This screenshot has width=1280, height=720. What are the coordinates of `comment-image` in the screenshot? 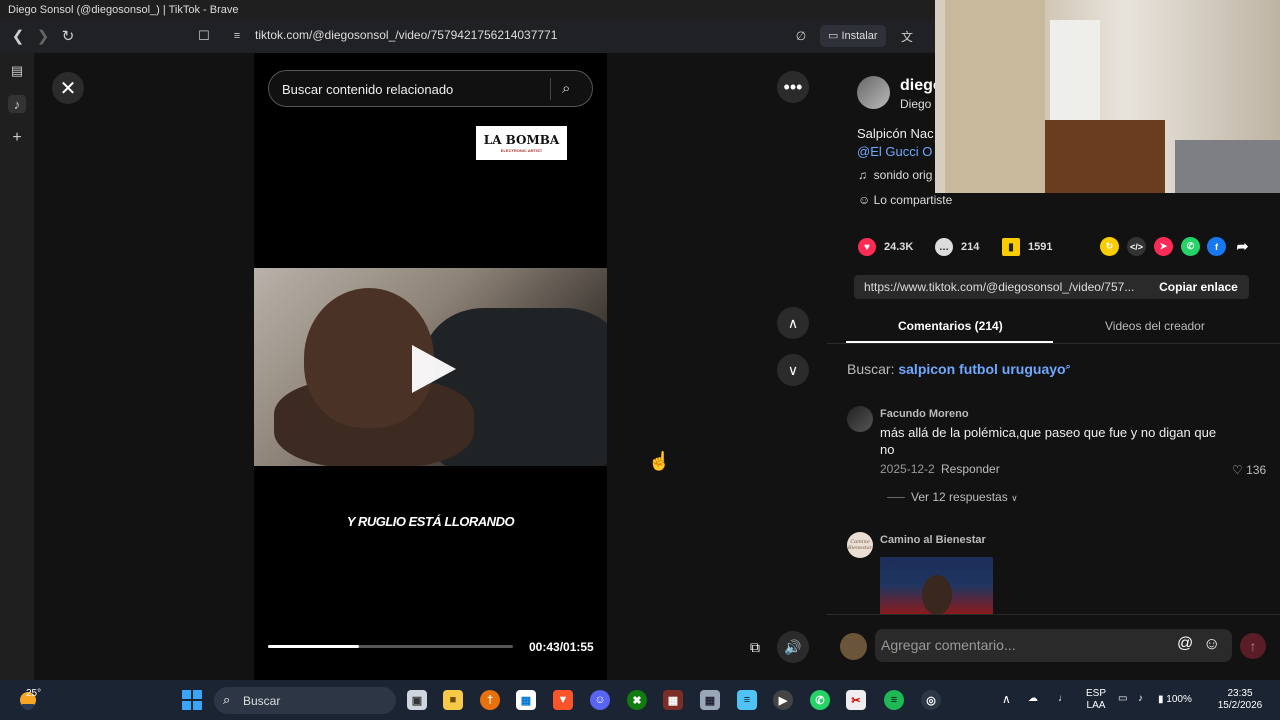 It's located at (936, 585).